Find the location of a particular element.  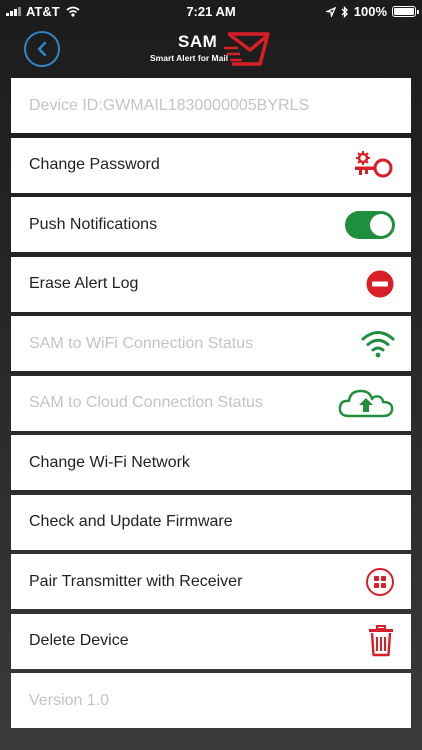

bluetooth-icon is located at coordinates (344, 11).